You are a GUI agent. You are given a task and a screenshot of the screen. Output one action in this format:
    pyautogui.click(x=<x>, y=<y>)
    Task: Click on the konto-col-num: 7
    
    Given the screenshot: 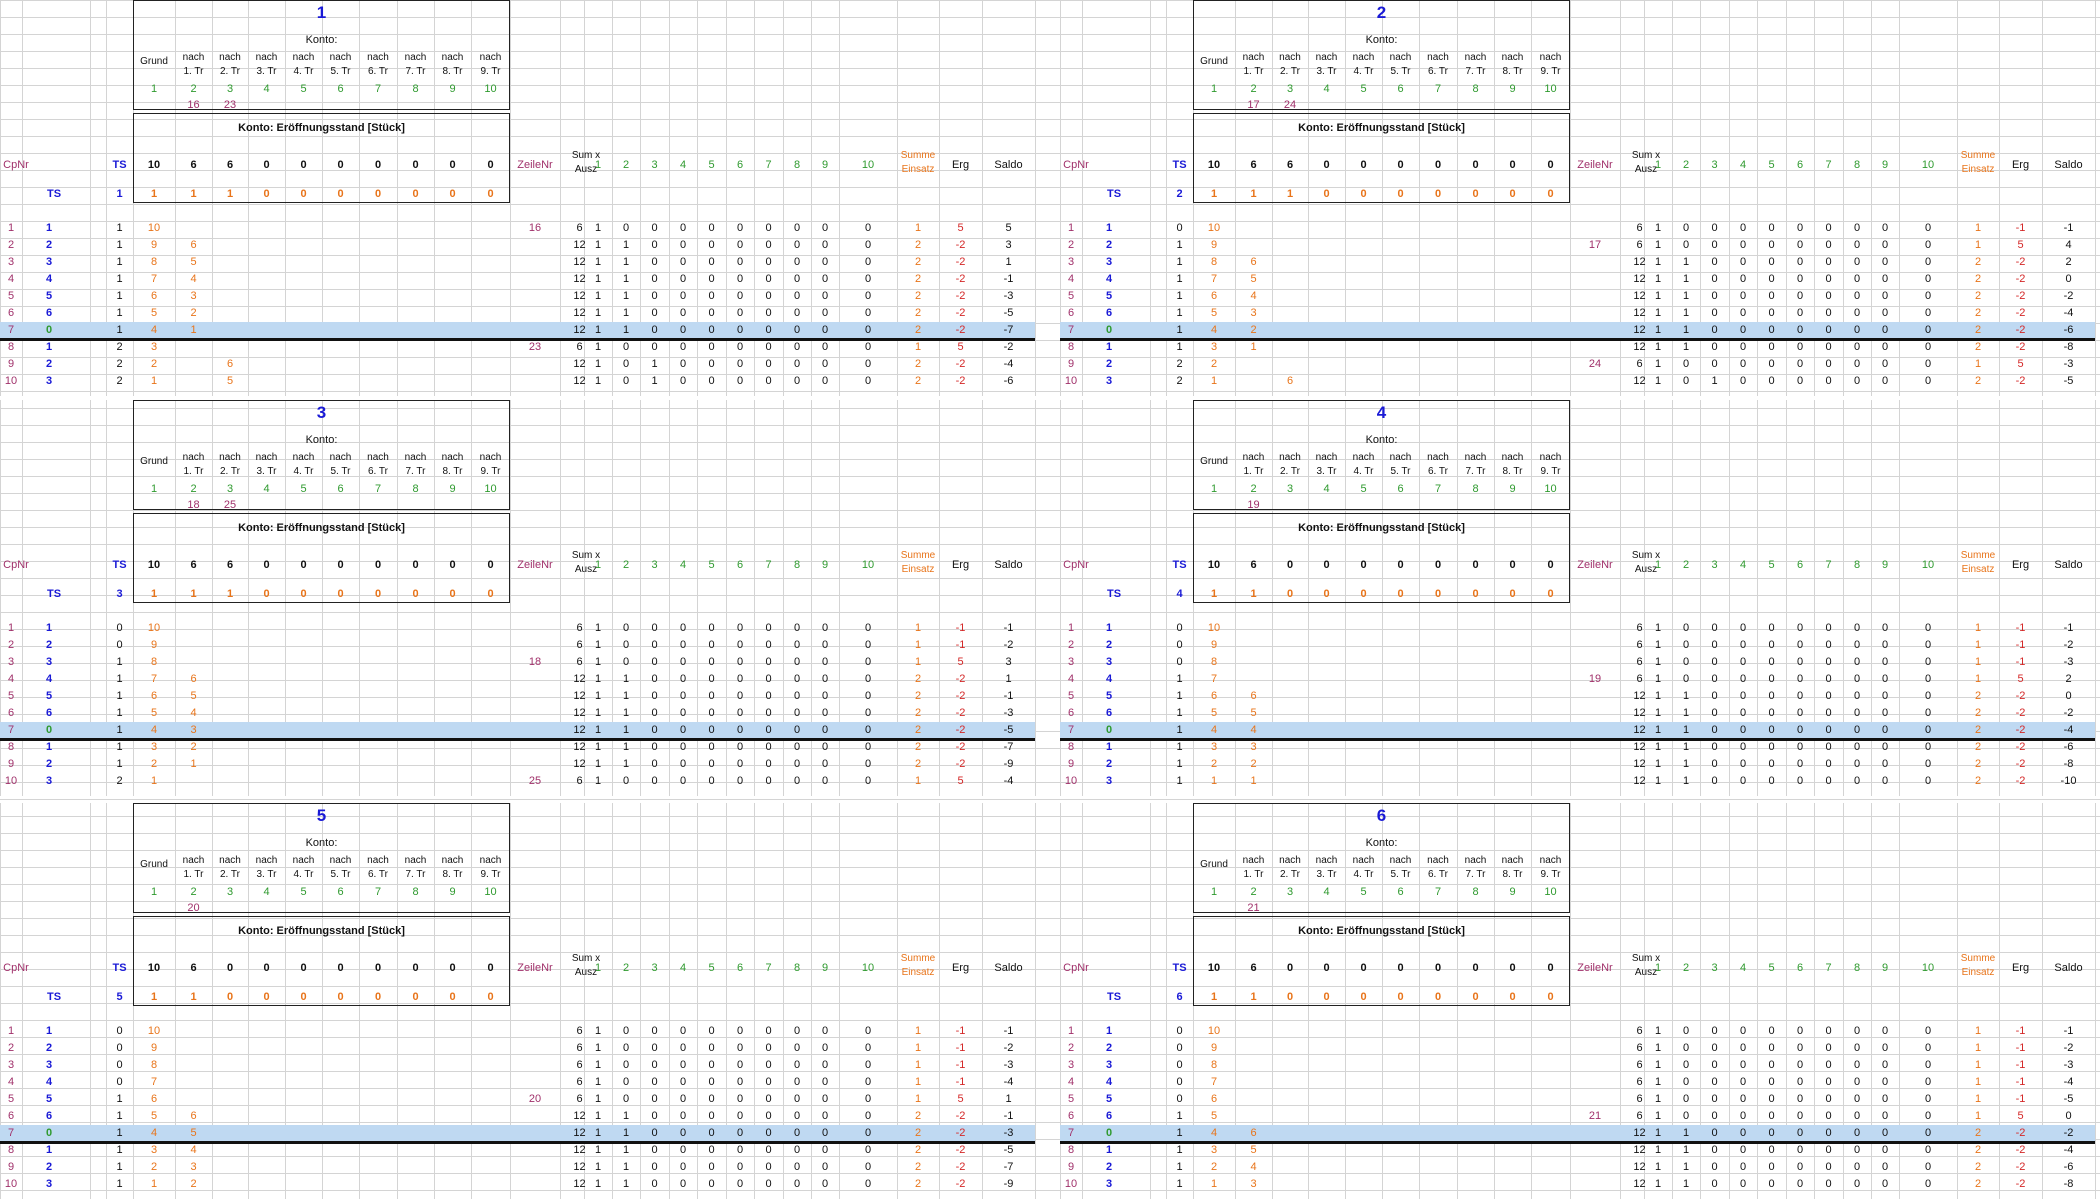 What is the action you would take?
    pyautogui.click(x=378, y=89)
    